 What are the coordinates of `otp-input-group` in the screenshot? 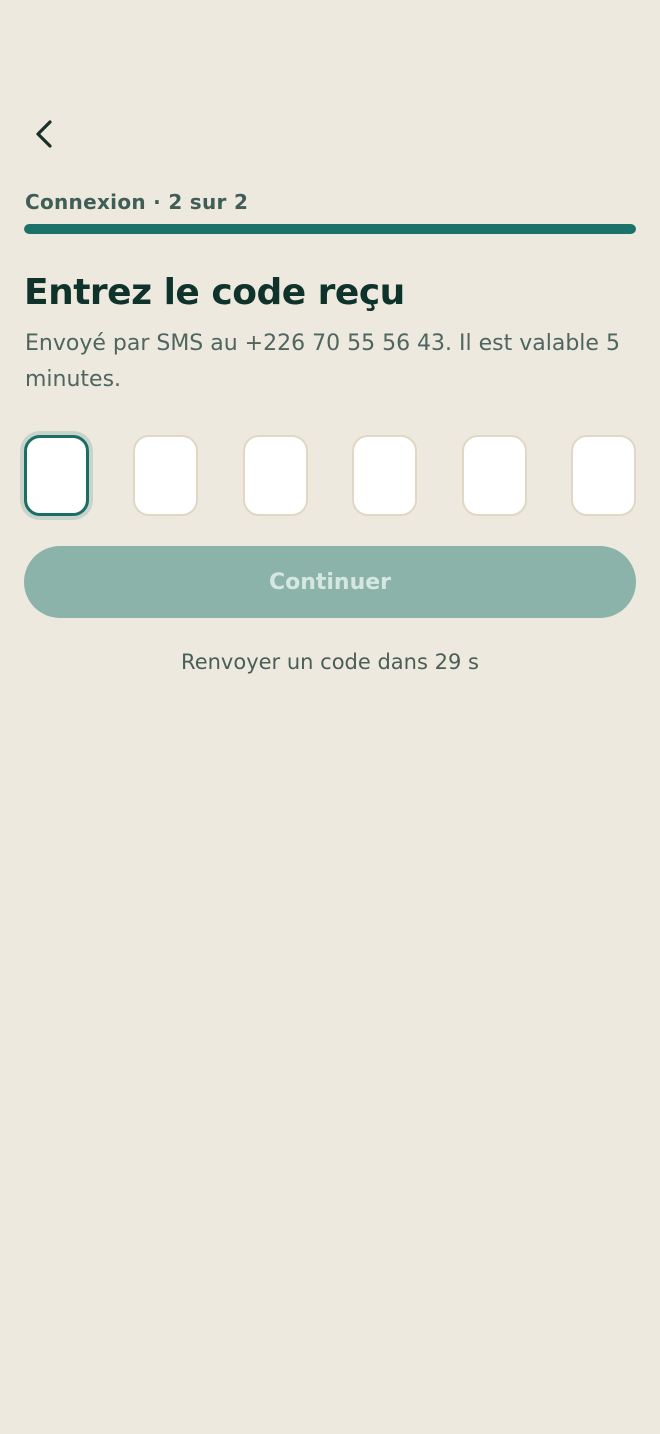 It's located at (330, 475).